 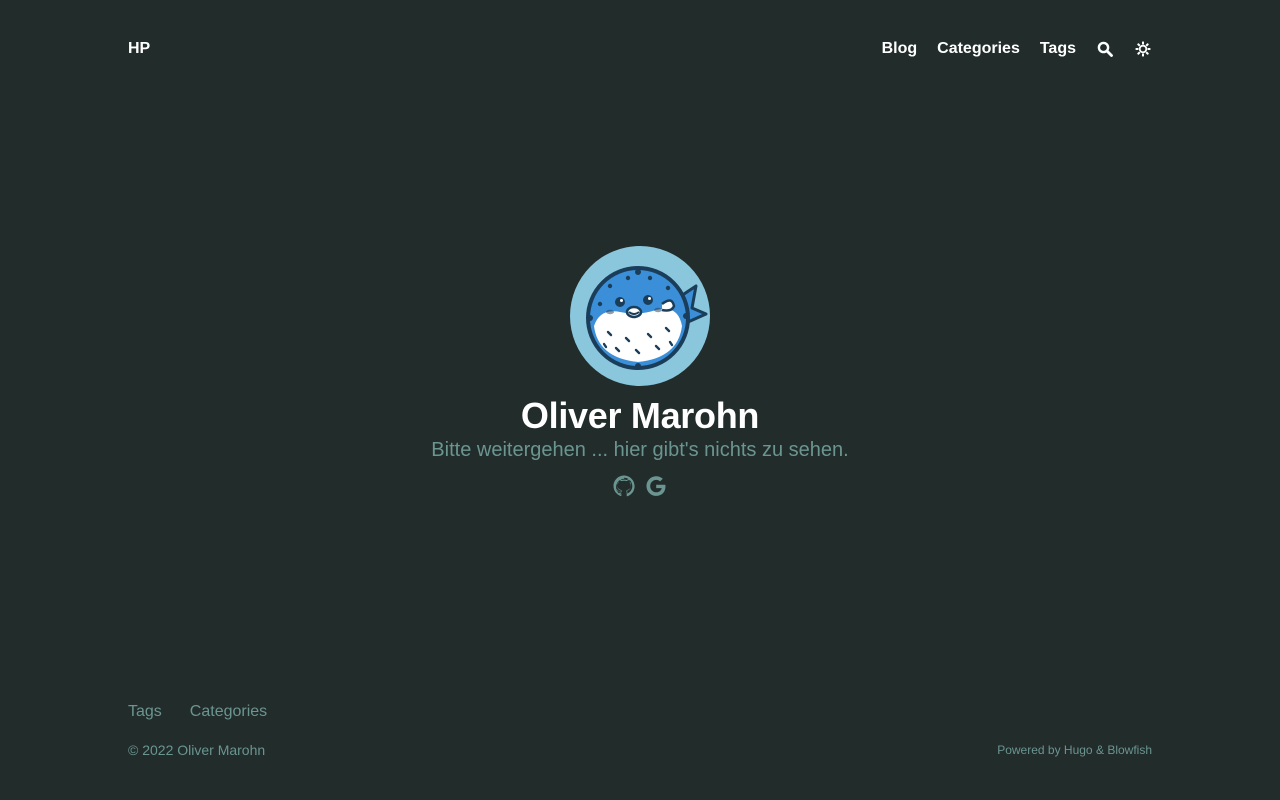 I want to click on nav-item-blog: Blog, so click(x=900, y=49).